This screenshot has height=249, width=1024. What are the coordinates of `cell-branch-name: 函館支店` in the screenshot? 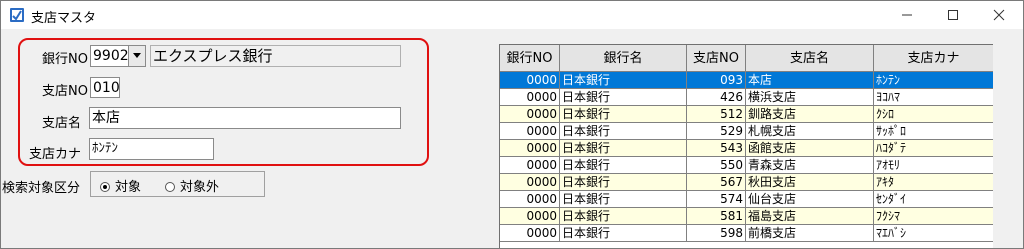 It's located at (810, 148).